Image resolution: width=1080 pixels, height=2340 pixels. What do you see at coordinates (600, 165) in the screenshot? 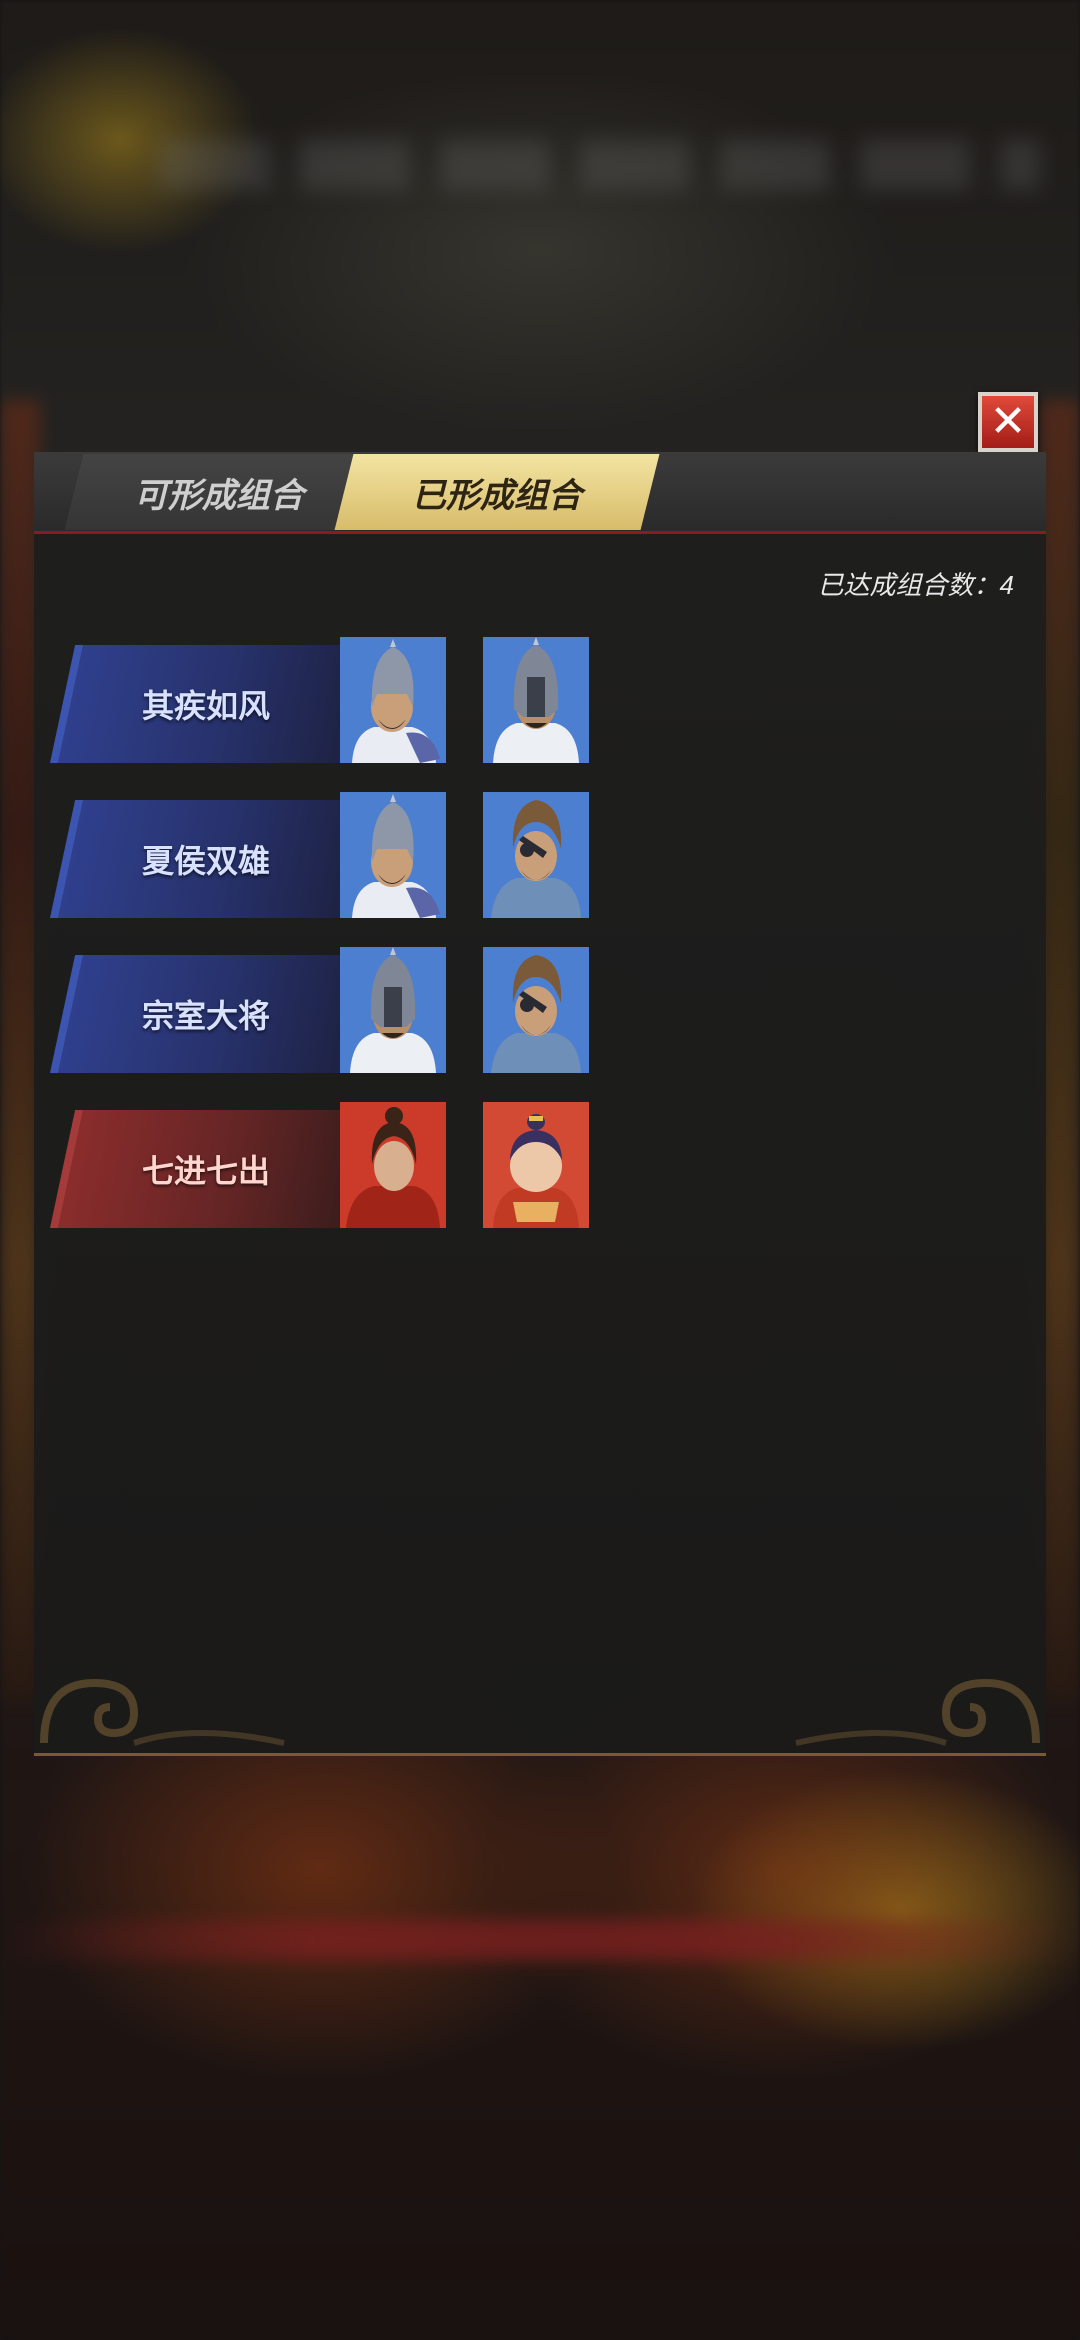
I see `blurred-top-menu` at bounding box center [600, 165].